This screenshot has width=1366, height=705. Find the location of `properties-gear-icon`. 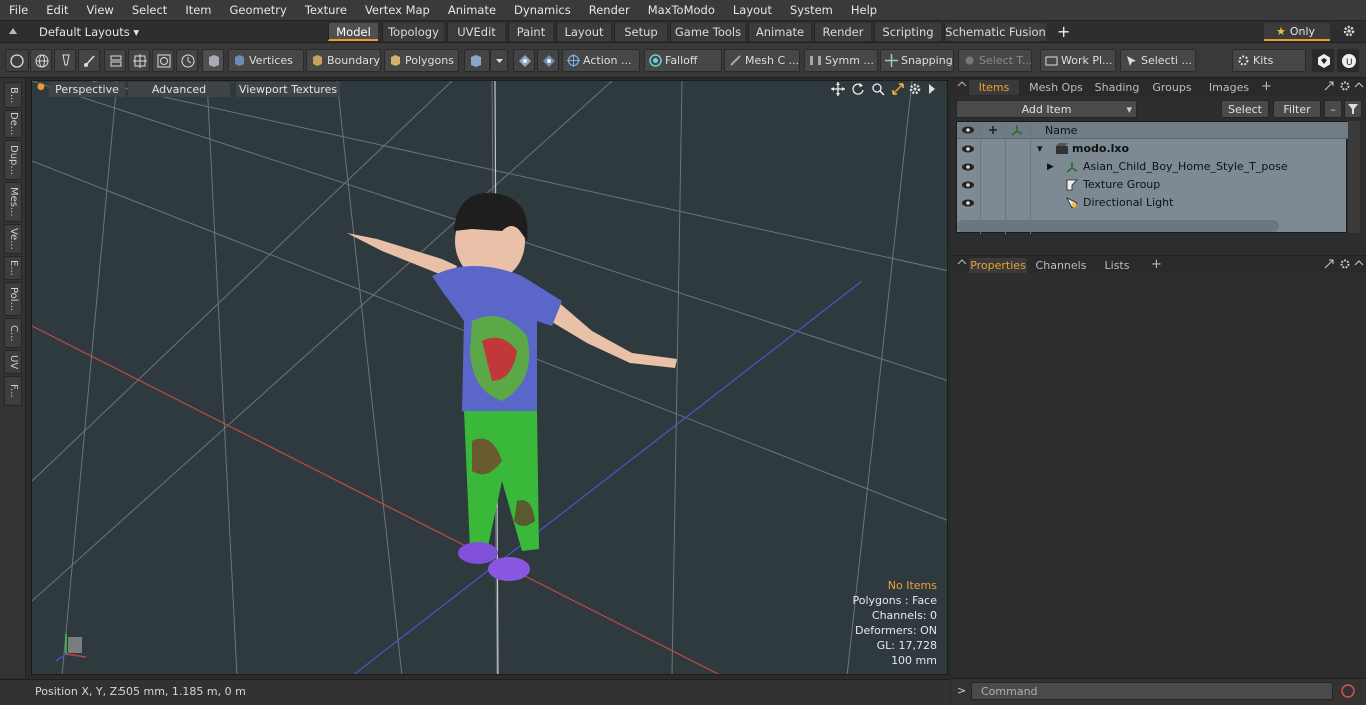

properties-gear-icon is located at coordinates (1345, 265).